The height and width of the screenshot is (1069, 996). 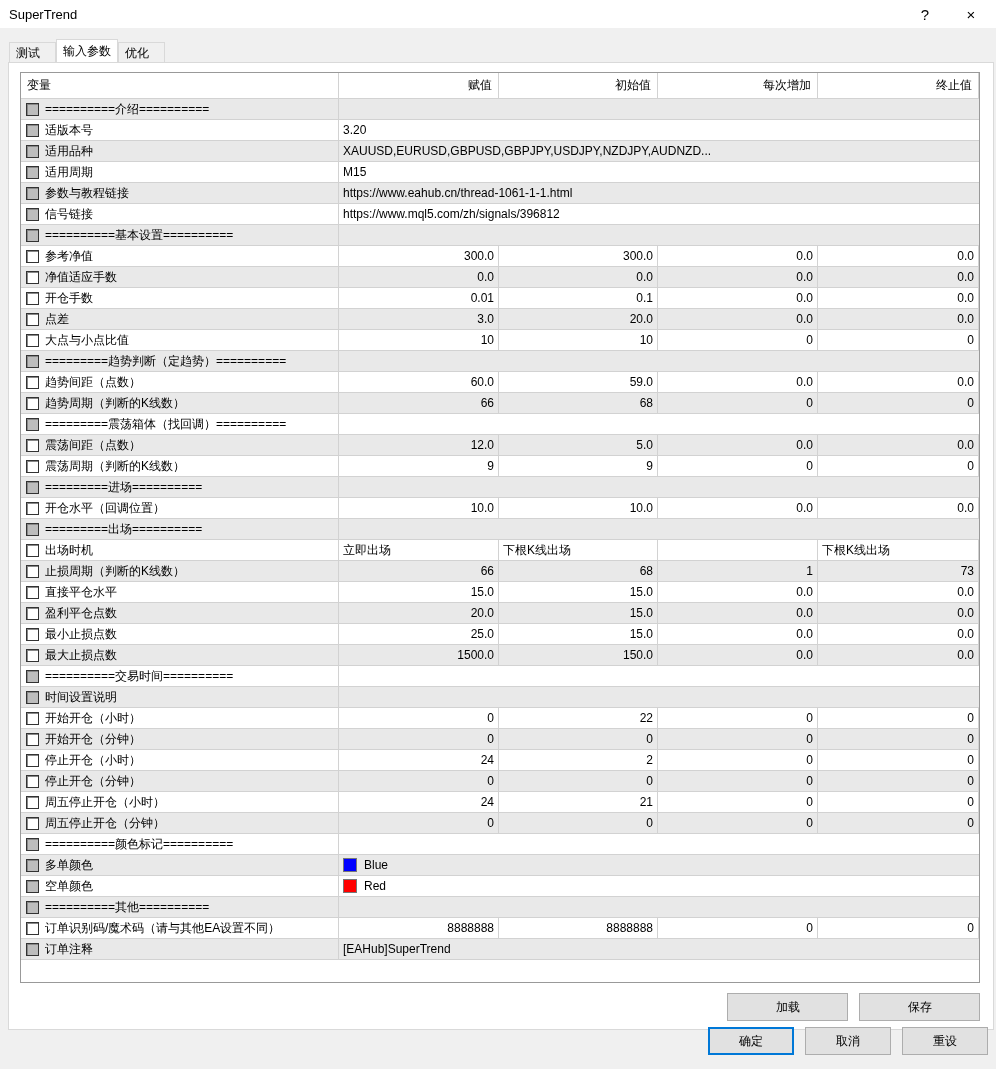 I want to click on close-button: ×, so click(x=971, y=14).